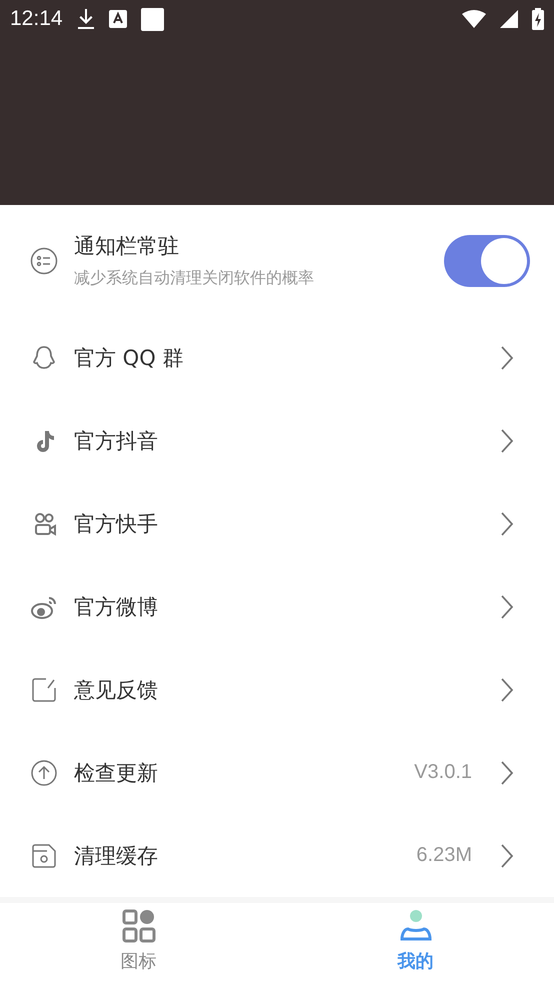 Image resolution: width=554 pixels, height=984 pixels. What do you see at coordinates (474, 19) in the screenshot?
I see `wifi-icon` at bounding box center [474, 19].